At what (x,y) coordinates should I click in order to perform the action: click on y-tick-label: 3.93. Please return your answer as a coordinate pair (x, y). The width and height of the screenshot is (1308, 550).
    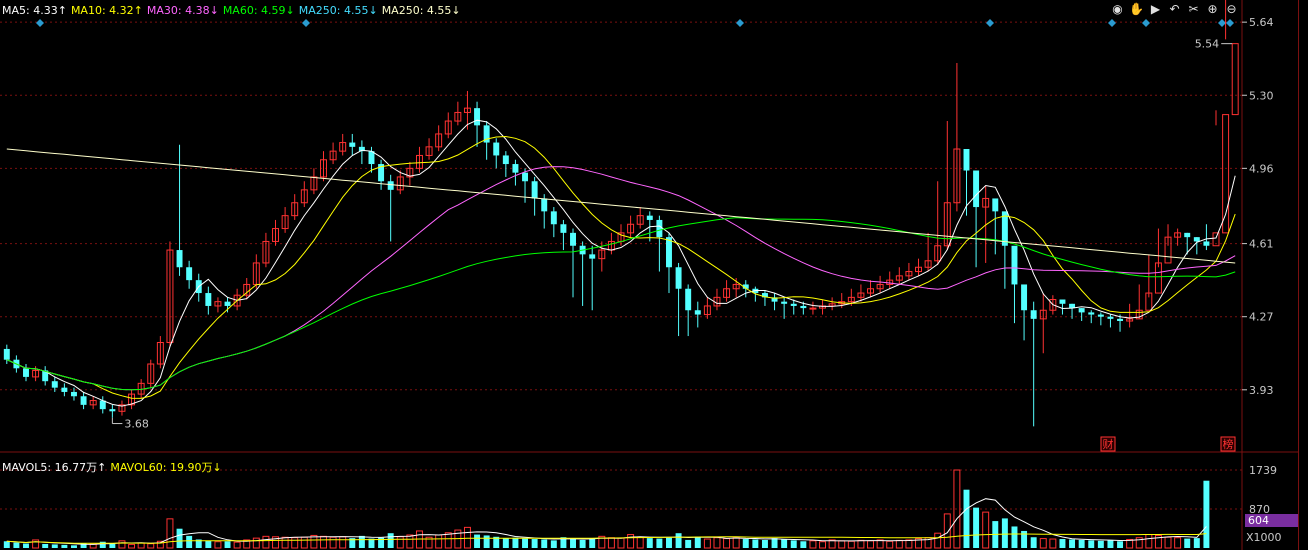
    Looking at the image, I should click on (1261, 390).